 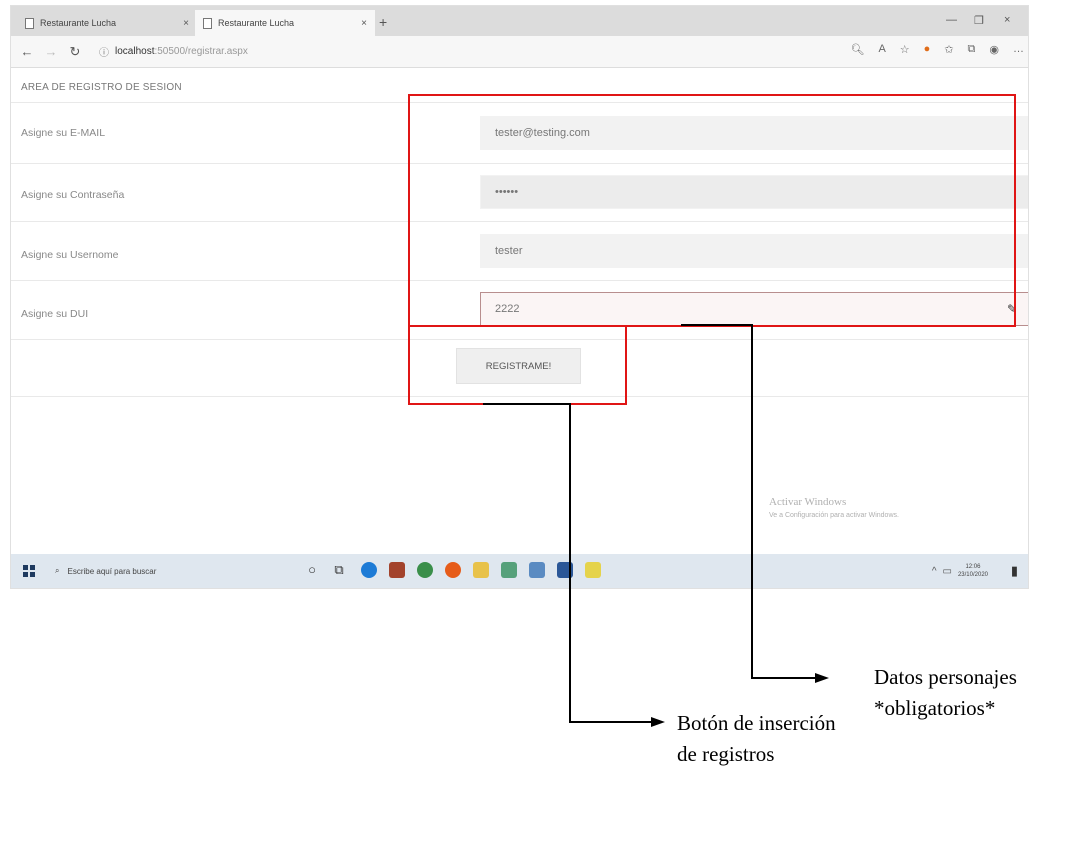 I want to click on task-view-icon: ⧉, so click(x=339, y=570).